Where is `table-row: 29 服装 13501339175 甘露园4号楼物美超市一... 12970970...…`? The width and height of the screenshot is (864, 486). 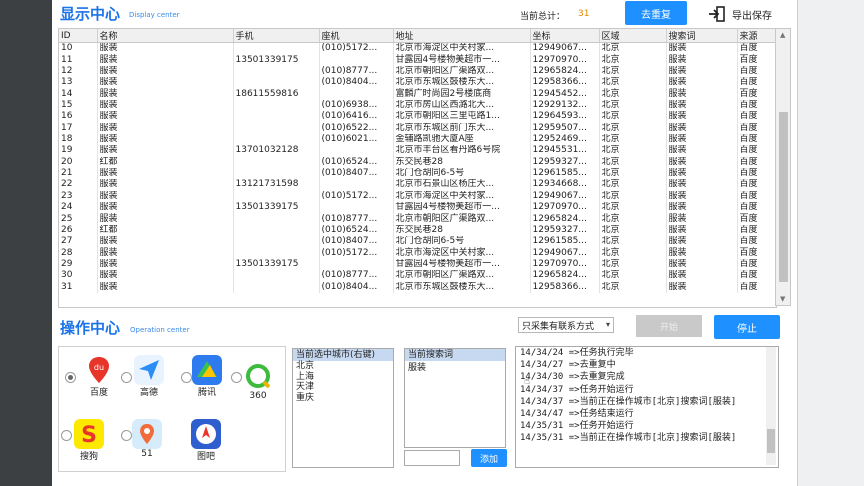
table-row: 29 服装 13501339175 甘露园4号楼物美超市一... 12970970...… is located at coordinates (417, 264).